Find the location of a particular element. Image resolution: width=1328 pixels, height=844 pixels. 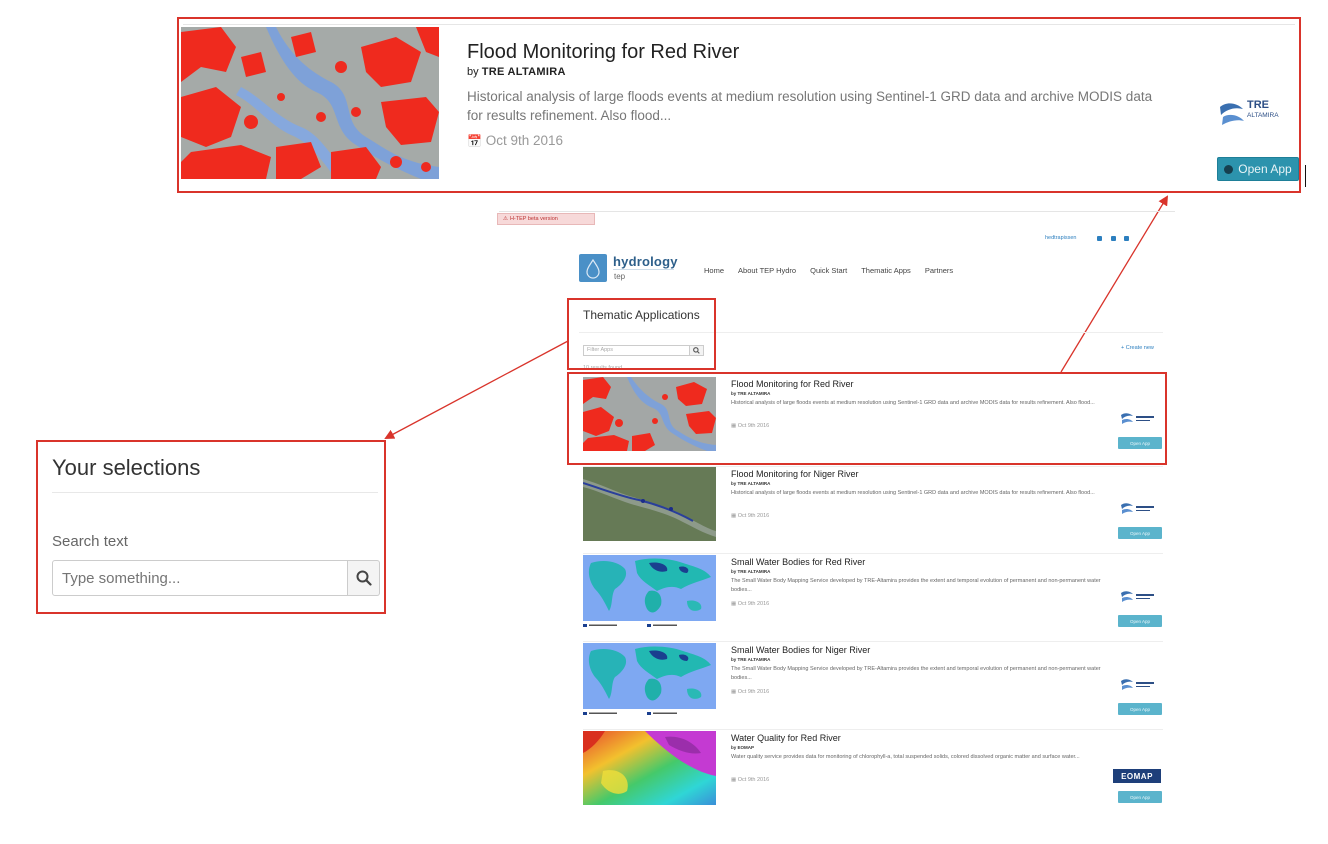

settings-icon is located at coordinates (1113, 238).